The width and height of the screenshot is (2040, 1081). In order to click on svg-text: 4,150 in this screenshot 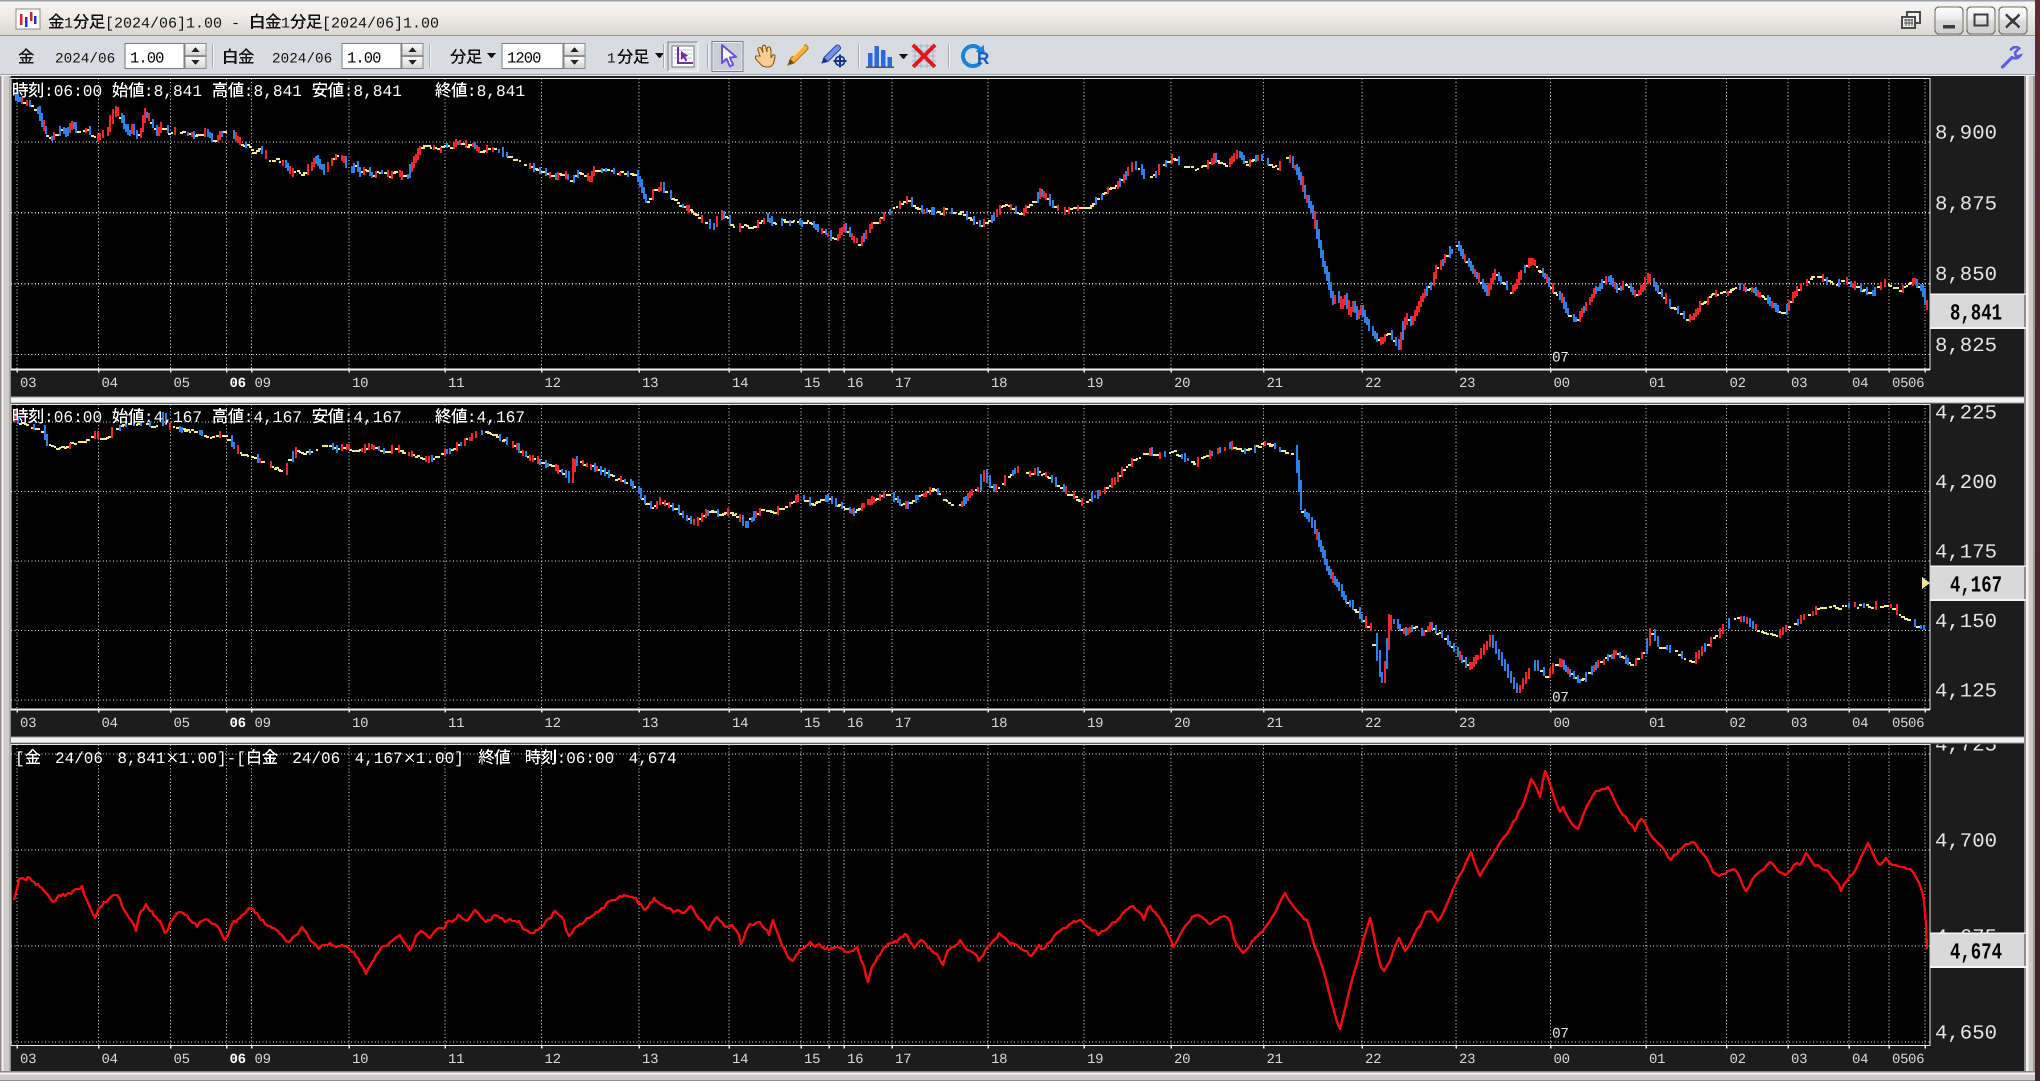, I will do `click(1966, 622)`.